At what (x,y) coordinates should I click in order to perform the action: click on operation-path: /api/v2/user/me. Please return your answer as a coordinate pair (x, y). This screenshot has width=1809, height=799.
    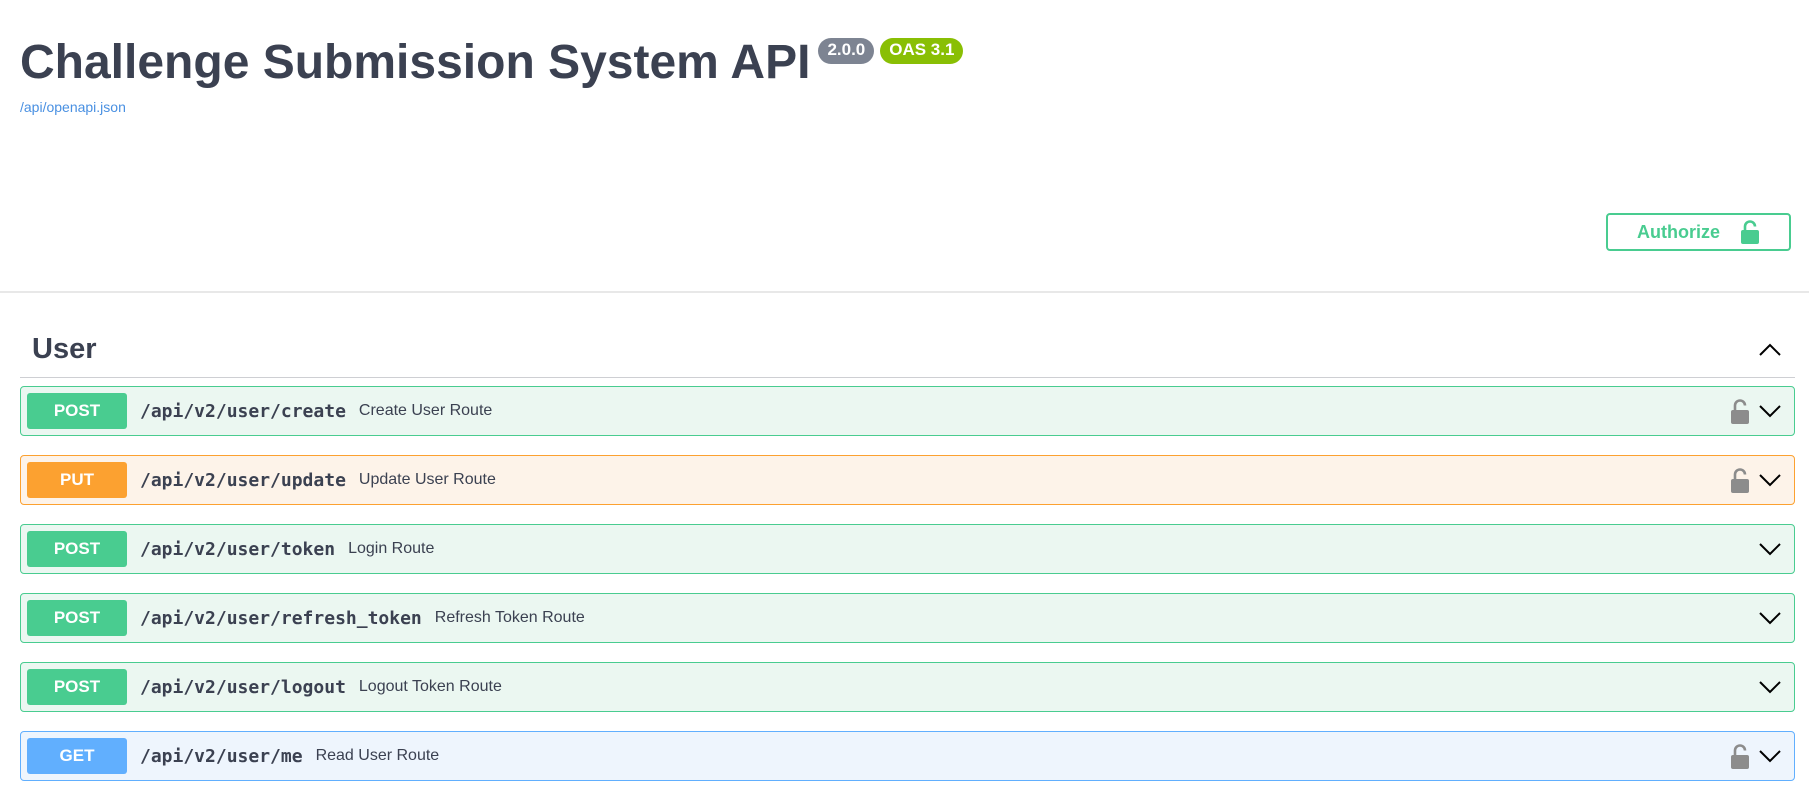
    Looking at the image, I should click on (221, 756).